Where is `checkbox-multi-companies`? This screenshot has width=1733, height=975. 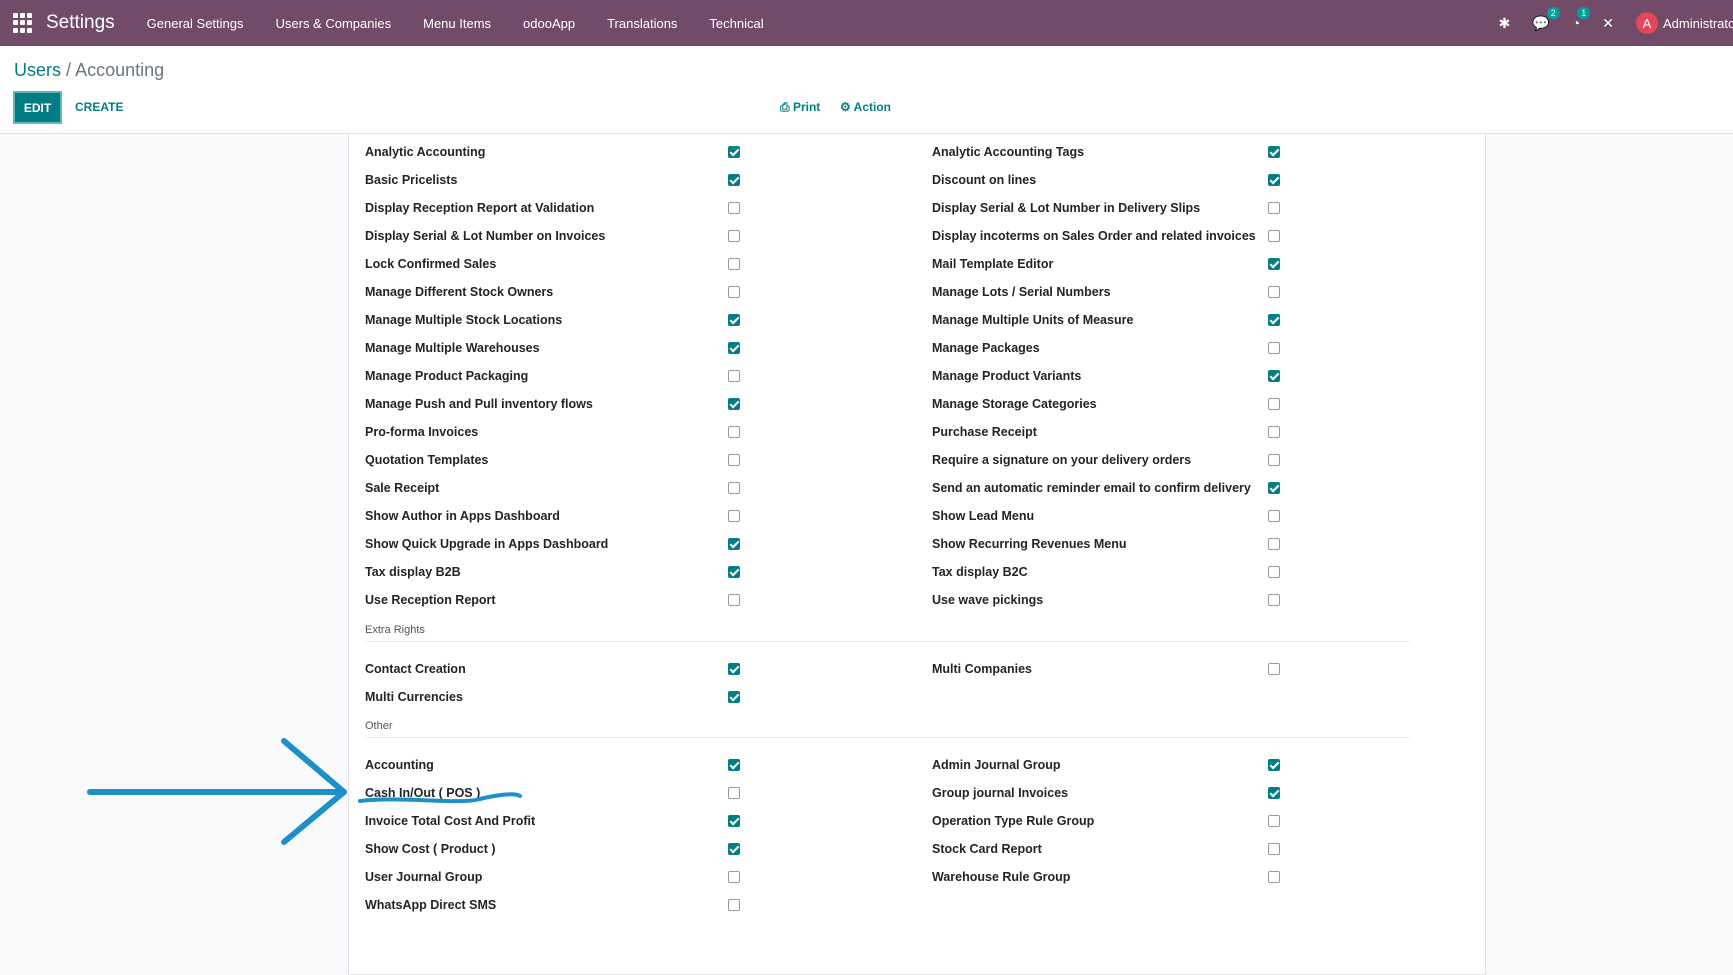
checkbox-multi-companies is located at coordinates (1274, 669).